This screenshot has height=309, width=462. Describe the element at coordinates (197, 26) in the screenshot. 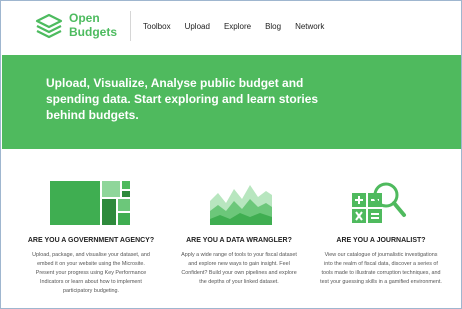

I see `nav-upload: Upload` at that location.